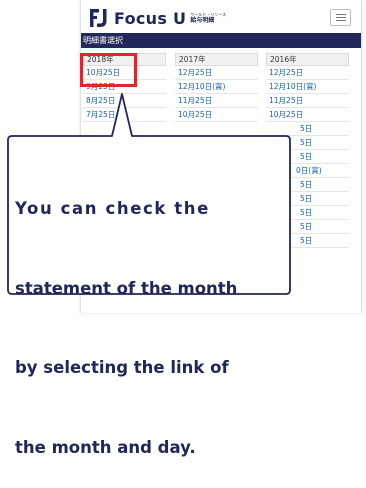  I want to click on year-column-2018: 2018年 10月25日 9月25日 8月25日 7月25日, so click(124, 87).